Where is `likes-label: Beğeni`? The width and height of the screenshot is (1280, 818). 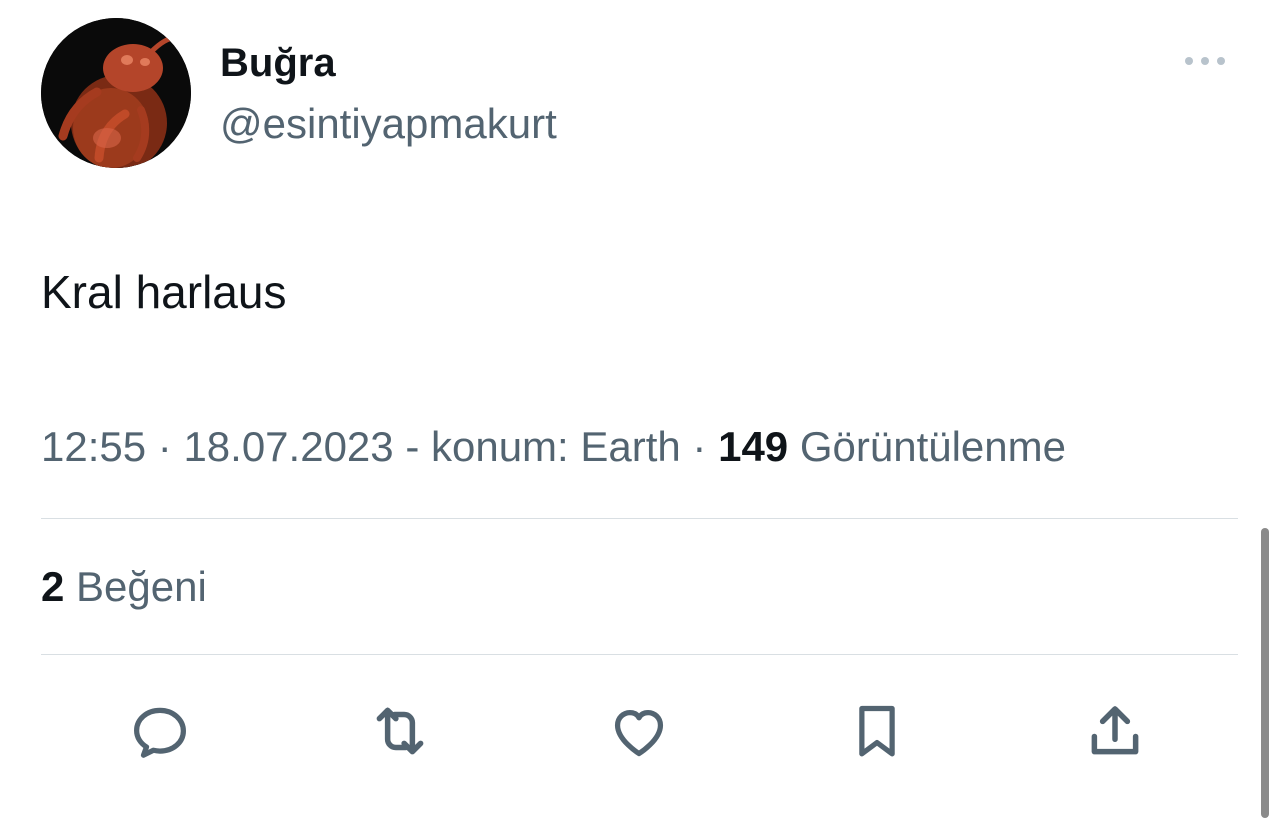
likes-label: Beğeni is located at coordinates (135, 586).